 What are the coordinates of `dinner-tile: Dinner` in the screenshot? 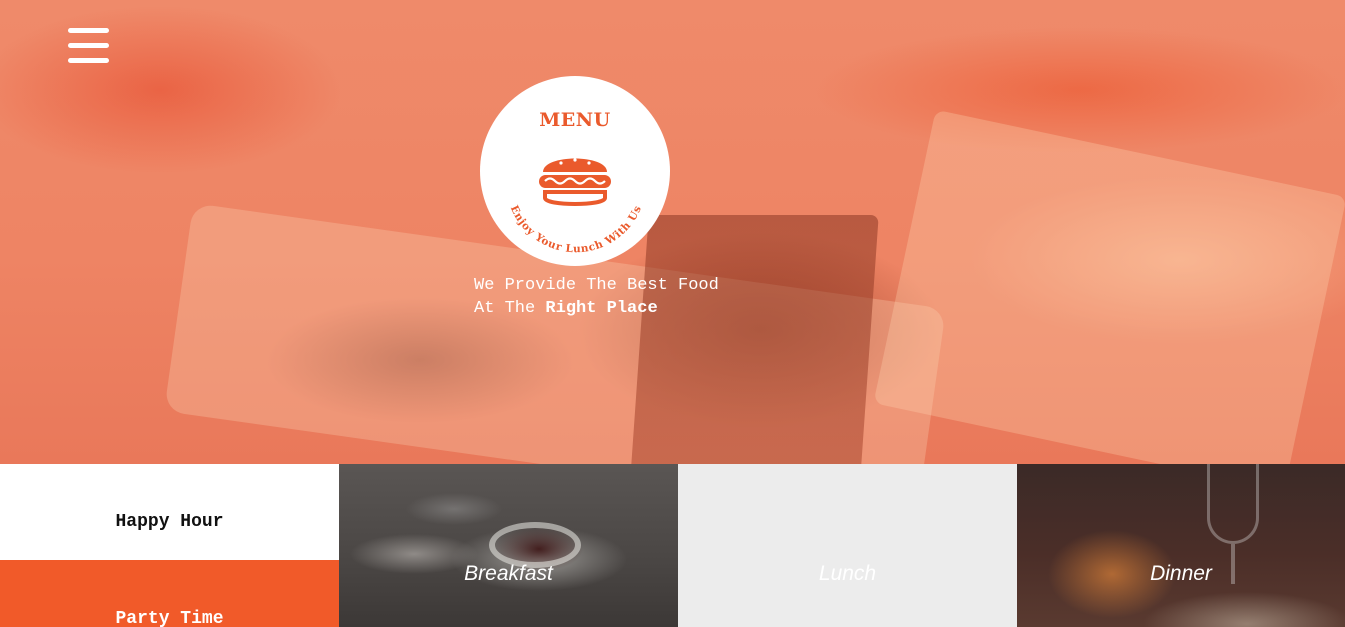 It's located at (1181, 545).